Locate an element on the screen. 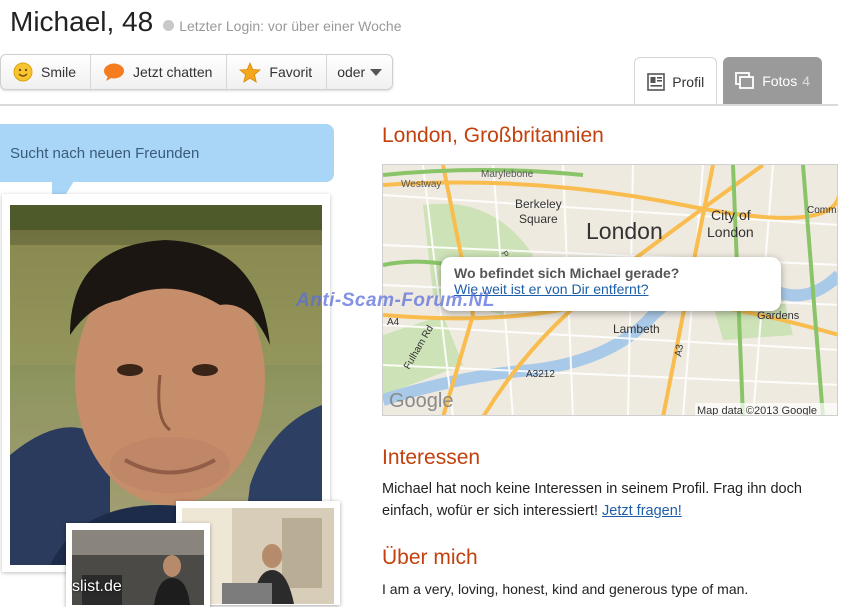  map-popup-question: Wo befindet sich Michael gerade? is located at coordinates (567, 273).